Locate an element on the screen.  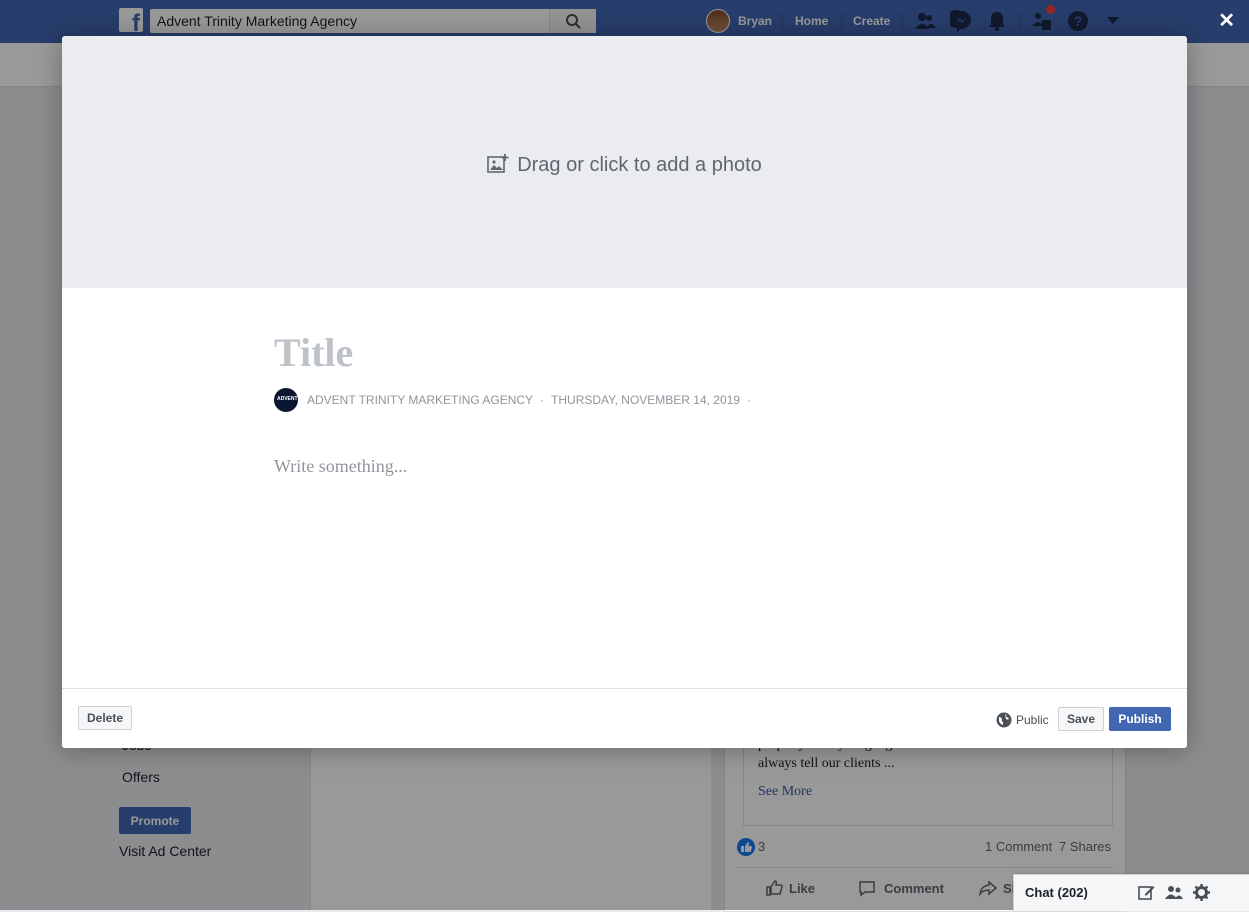
page-avatar: ADVENT is located at coordinates (286, 400).